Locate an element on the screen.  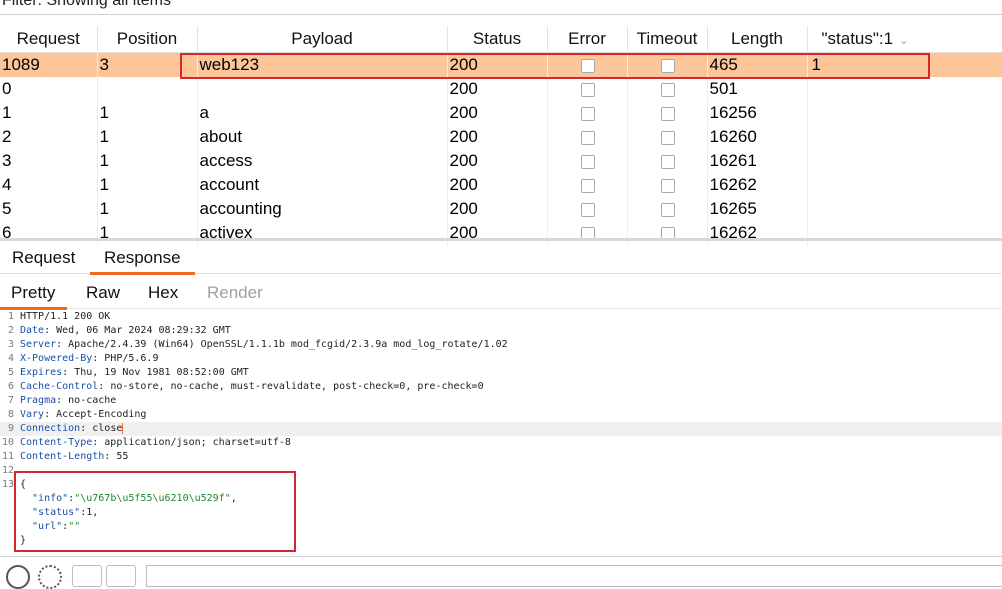
message-tabs: Request Response is located at coordinates (501, 258).